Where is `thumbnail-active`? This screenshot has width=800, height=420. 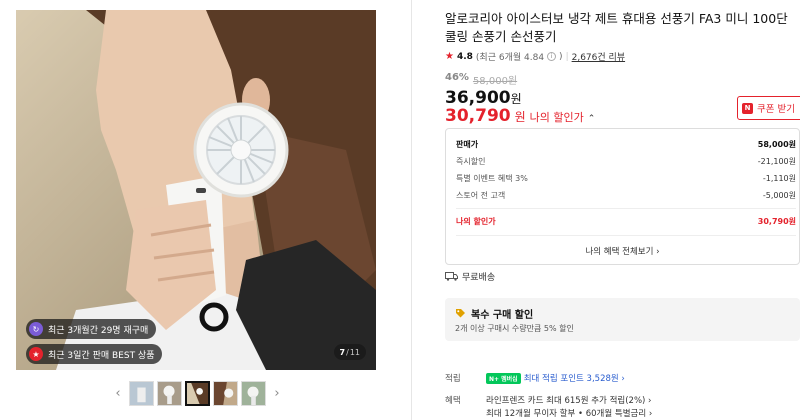
thumbnail-active is located at coordinates (197, 393).